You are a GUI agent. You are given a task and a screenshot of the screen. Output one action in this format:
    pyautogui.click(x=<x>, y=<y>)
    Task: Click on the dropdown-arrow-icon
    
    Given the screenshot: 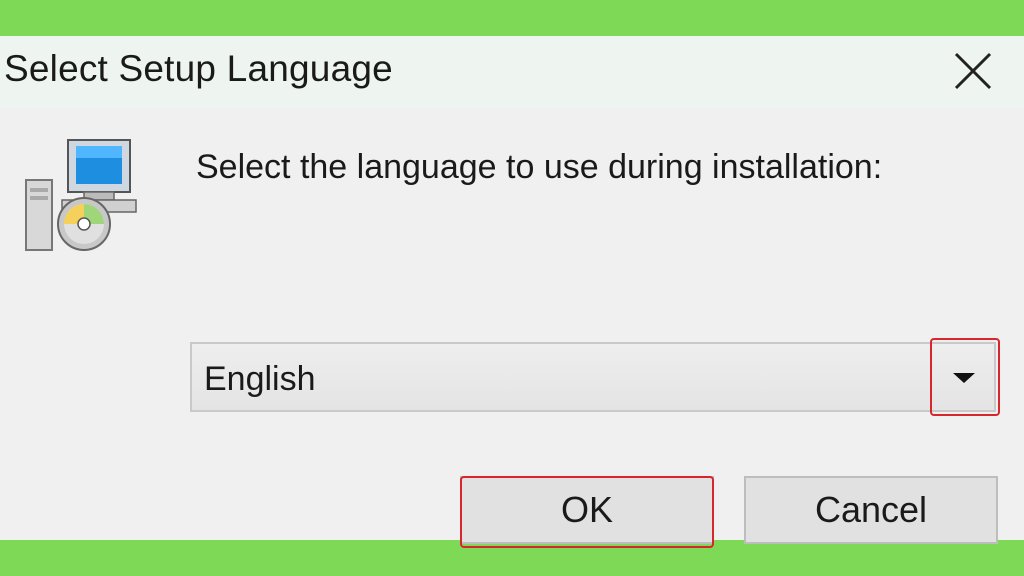 What is the action you would take?
    pyautogui.click(x=964, y=378)
    